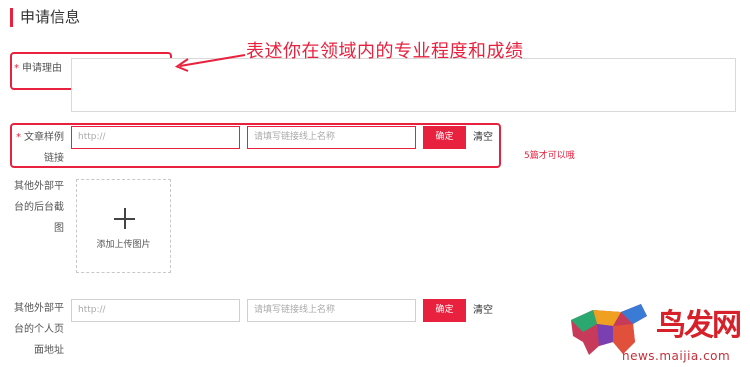  What do you see at coordinates (59, 228) in the screenshot?
I see `backend-label-line3: 图` at bounding box center [59, 228].